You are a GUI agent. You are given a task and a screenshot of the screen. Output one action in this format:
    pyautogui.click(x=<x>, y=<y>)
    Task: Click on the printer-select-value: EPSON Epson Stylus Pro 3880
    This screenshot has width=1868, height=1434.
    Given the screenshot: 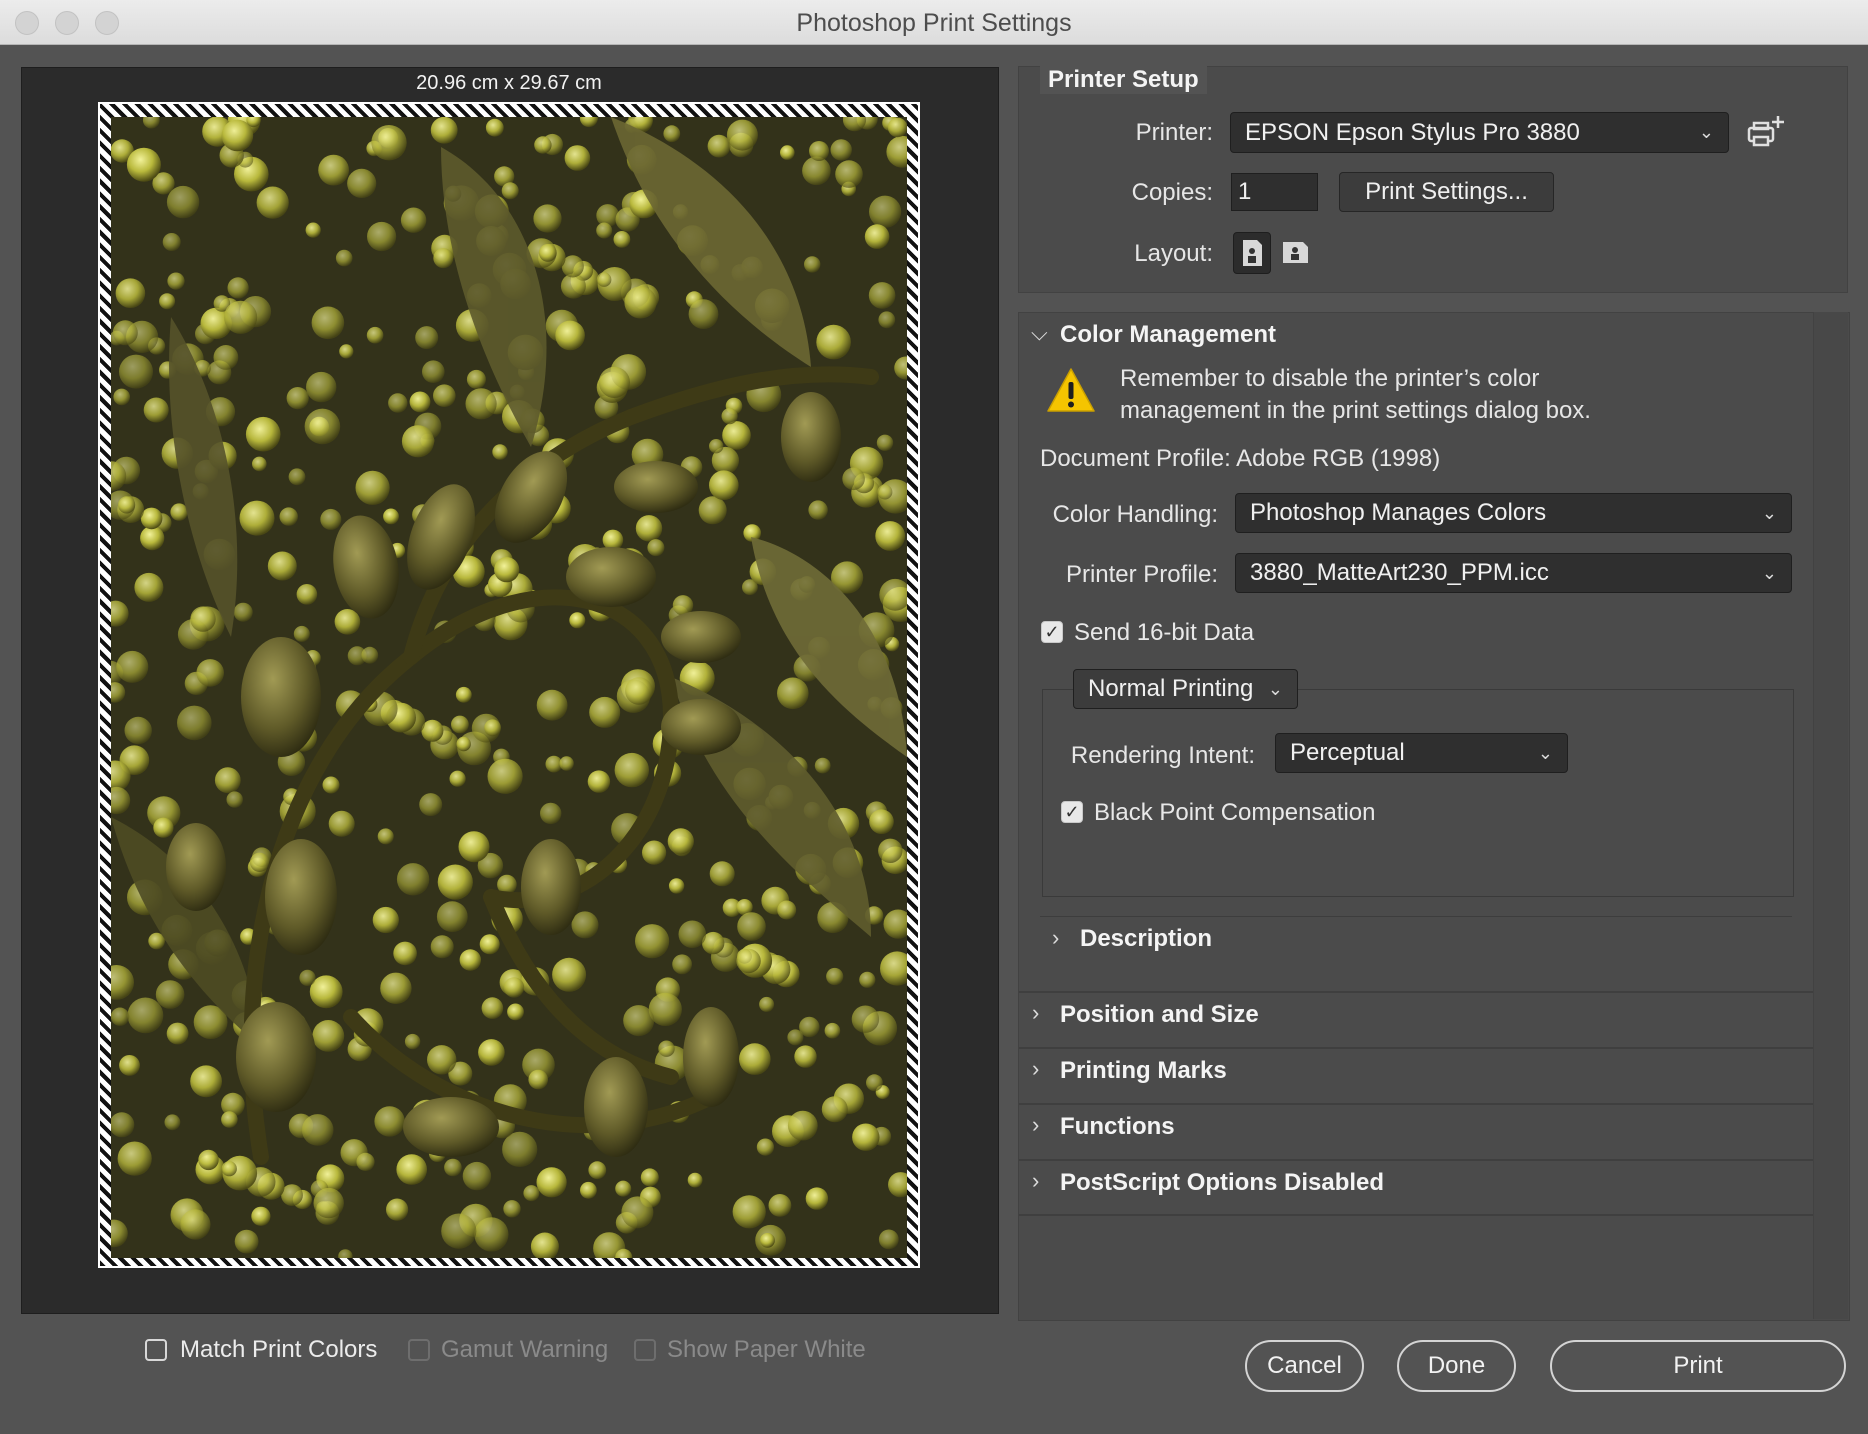 What is the action you would take?
    pyautogui.click(x=1412, y=132)
    